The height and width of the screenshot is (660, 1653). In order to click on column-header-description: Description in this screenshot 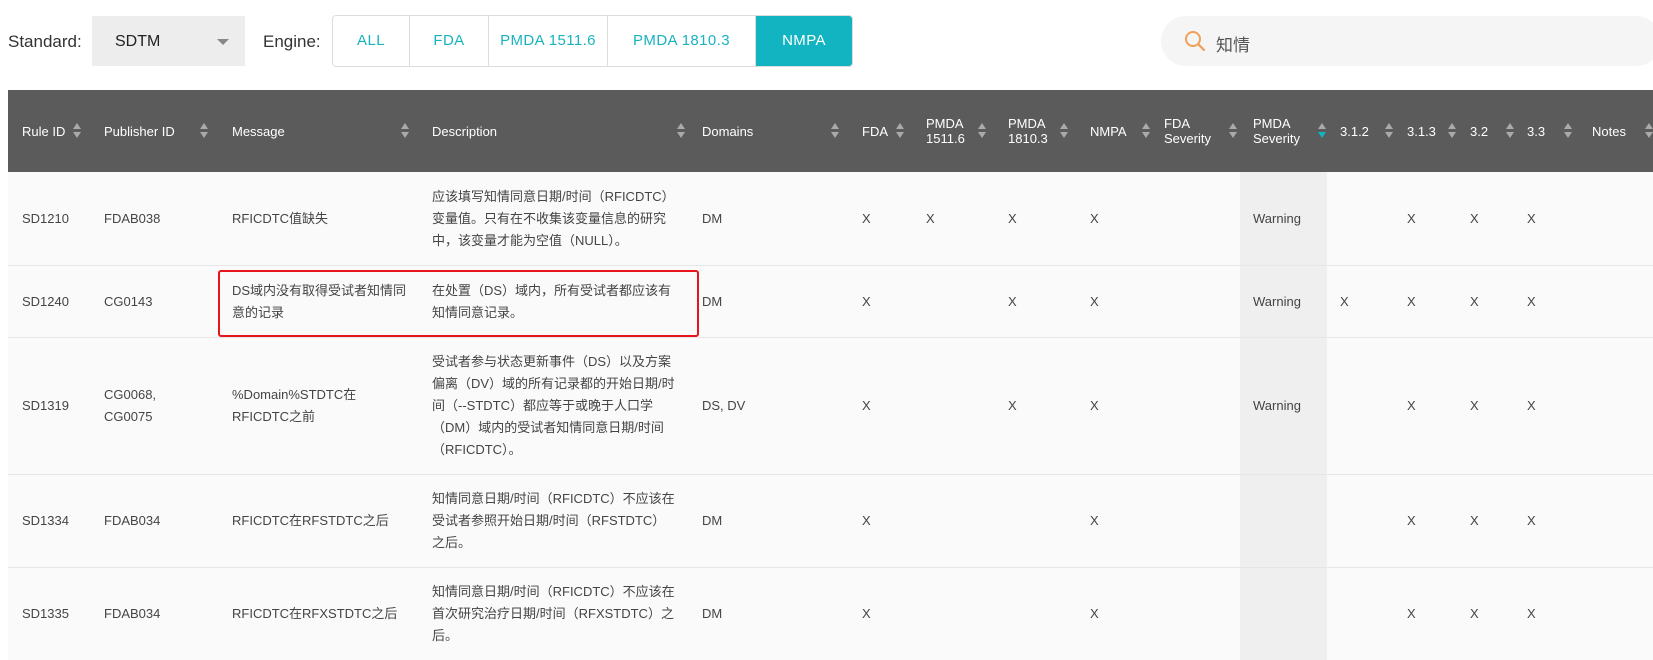, I will do `click(554, 131)`.